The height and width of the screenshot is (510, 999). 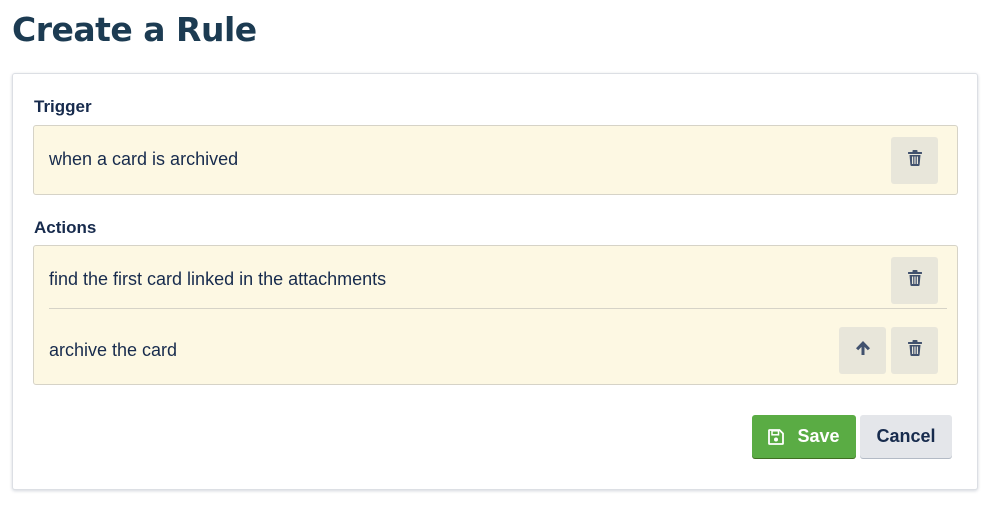 I want to click on move-action-up-button, so click(x=862, y=350).